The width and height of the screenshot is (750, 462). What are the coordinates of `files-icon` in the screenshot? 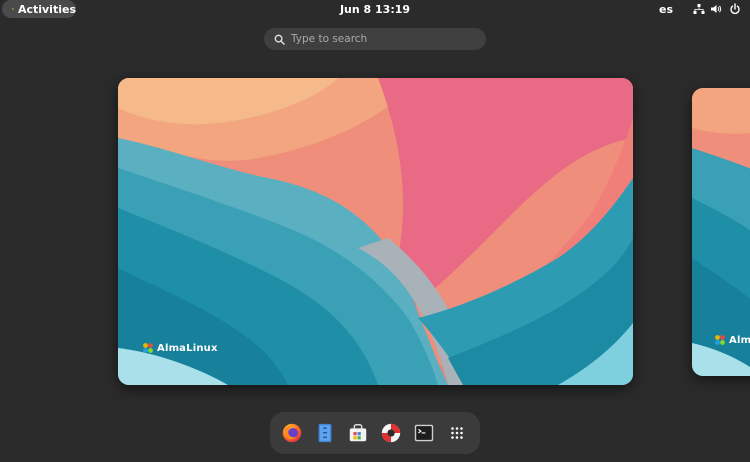 It's located at (325, 433).